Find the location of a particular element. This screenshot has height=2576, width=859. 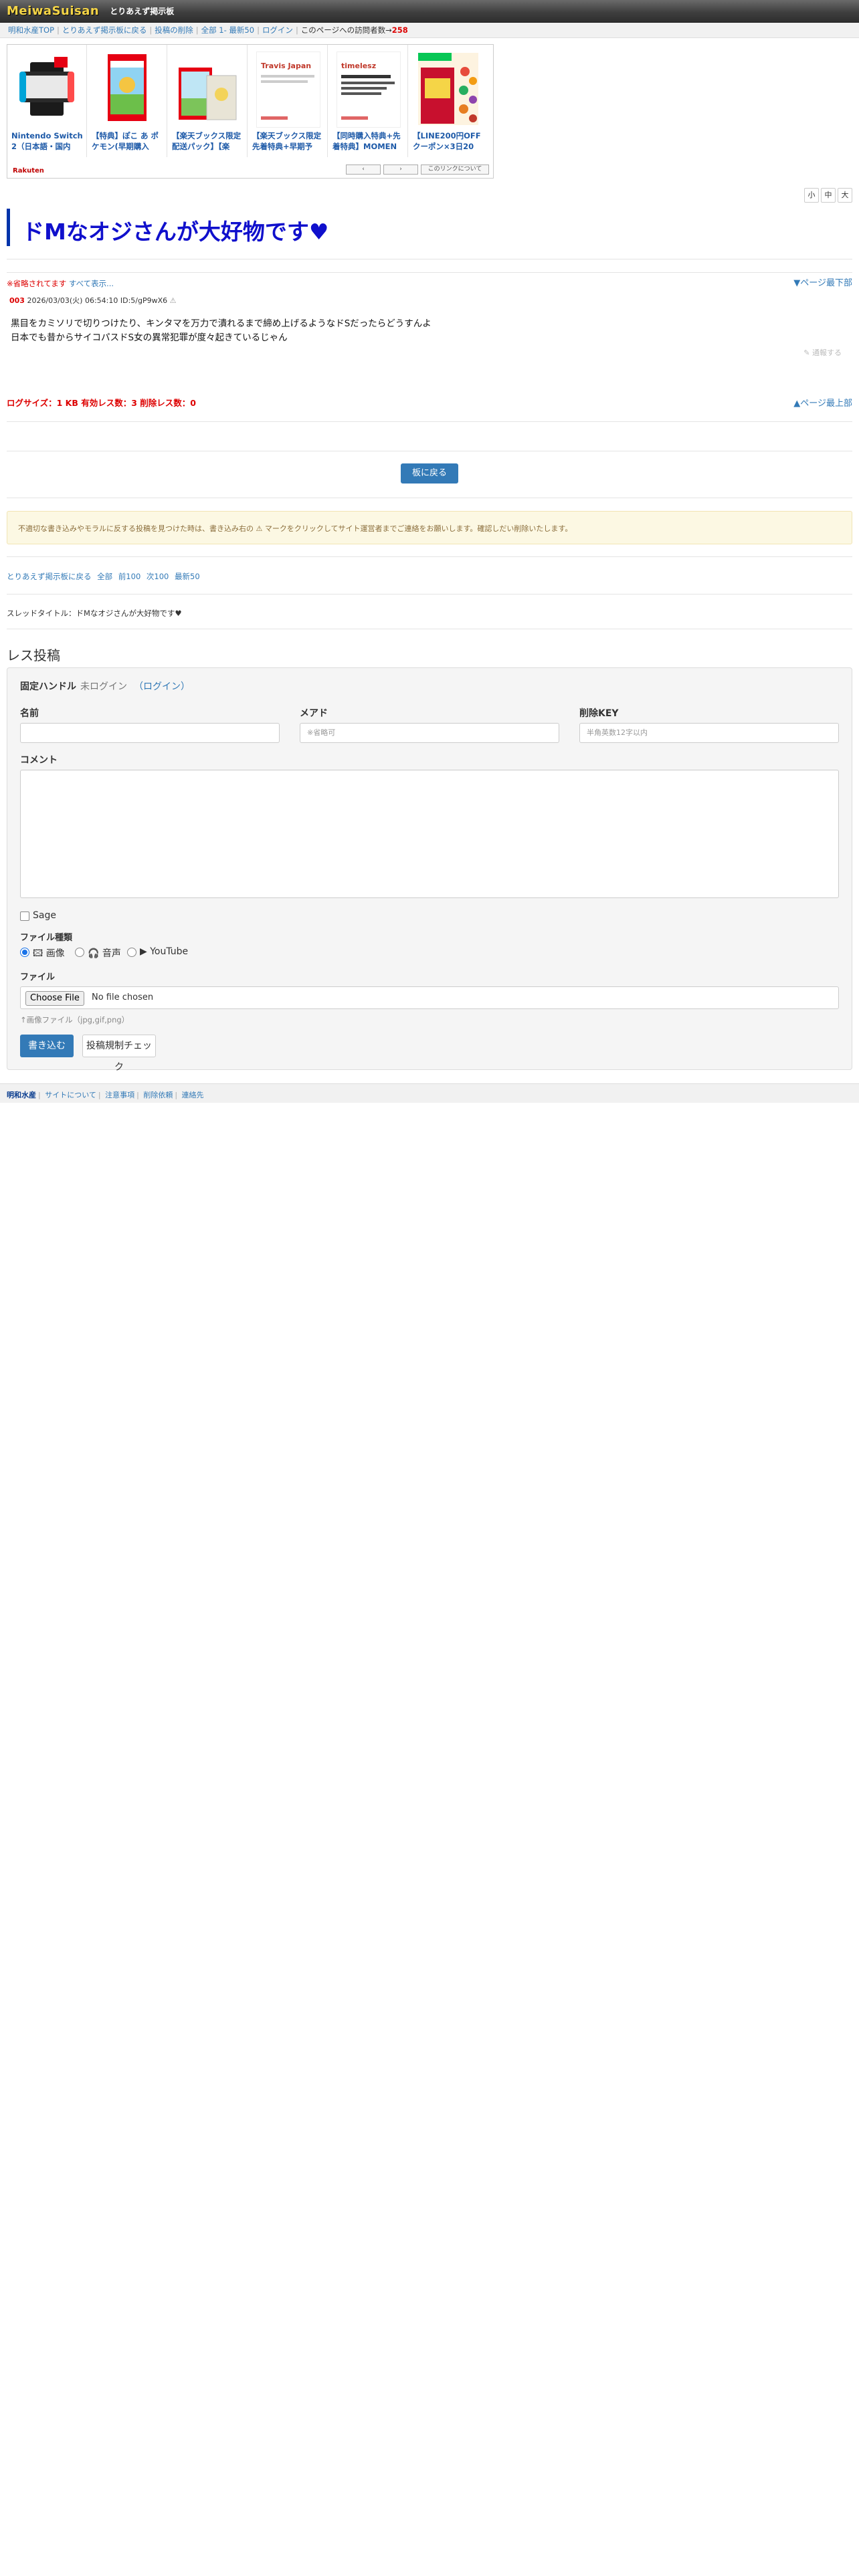

page-top-link: ▲ページ最上部 is located at coordinates (823, 402).